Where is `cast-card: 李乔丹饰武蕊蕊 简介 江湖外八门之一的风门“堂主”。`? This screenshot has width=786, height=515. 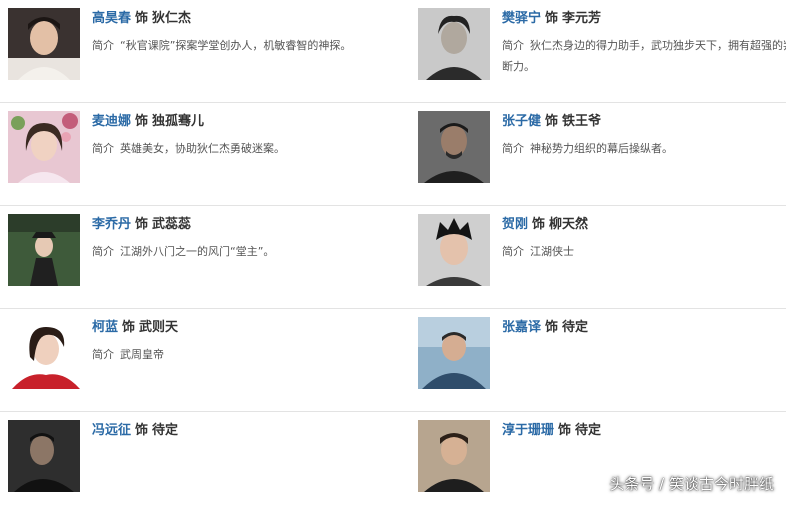
cast-card: 李乔丹饰武蕊蕊 简介 江湖外八门之一的风门“堂主”。 is located at coordinates (196, 257).